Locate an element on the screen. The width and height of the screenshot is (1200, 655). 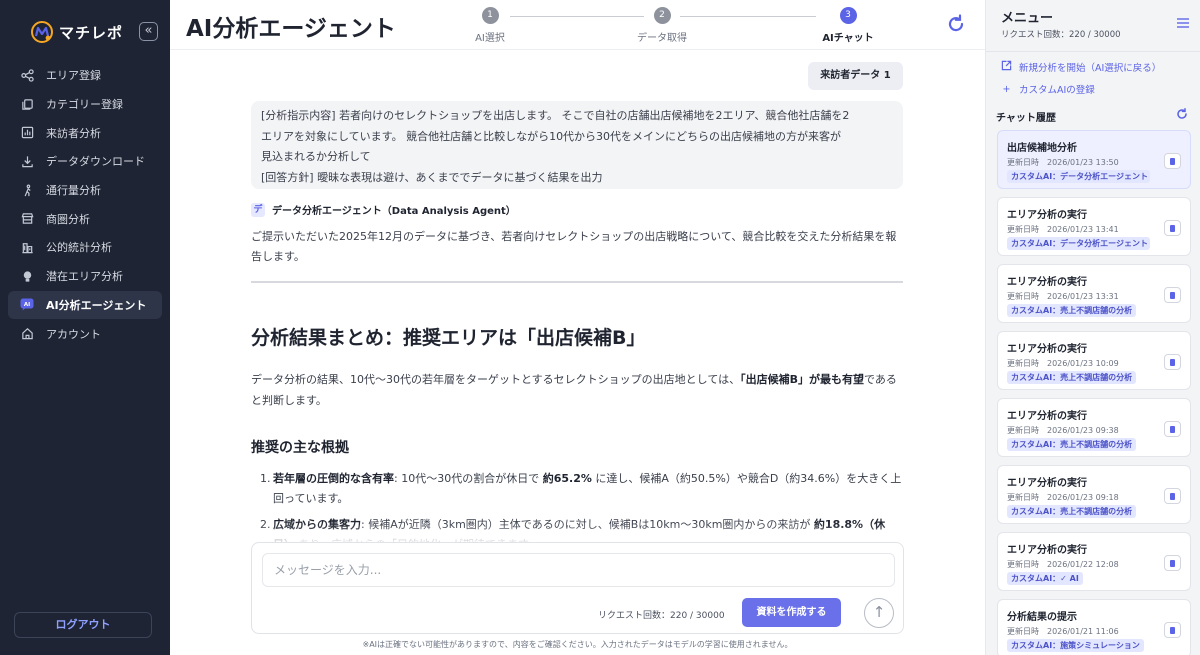
history-date: 更新日時 2026/01/23 09:18 is located at coordinates (1063, 497).